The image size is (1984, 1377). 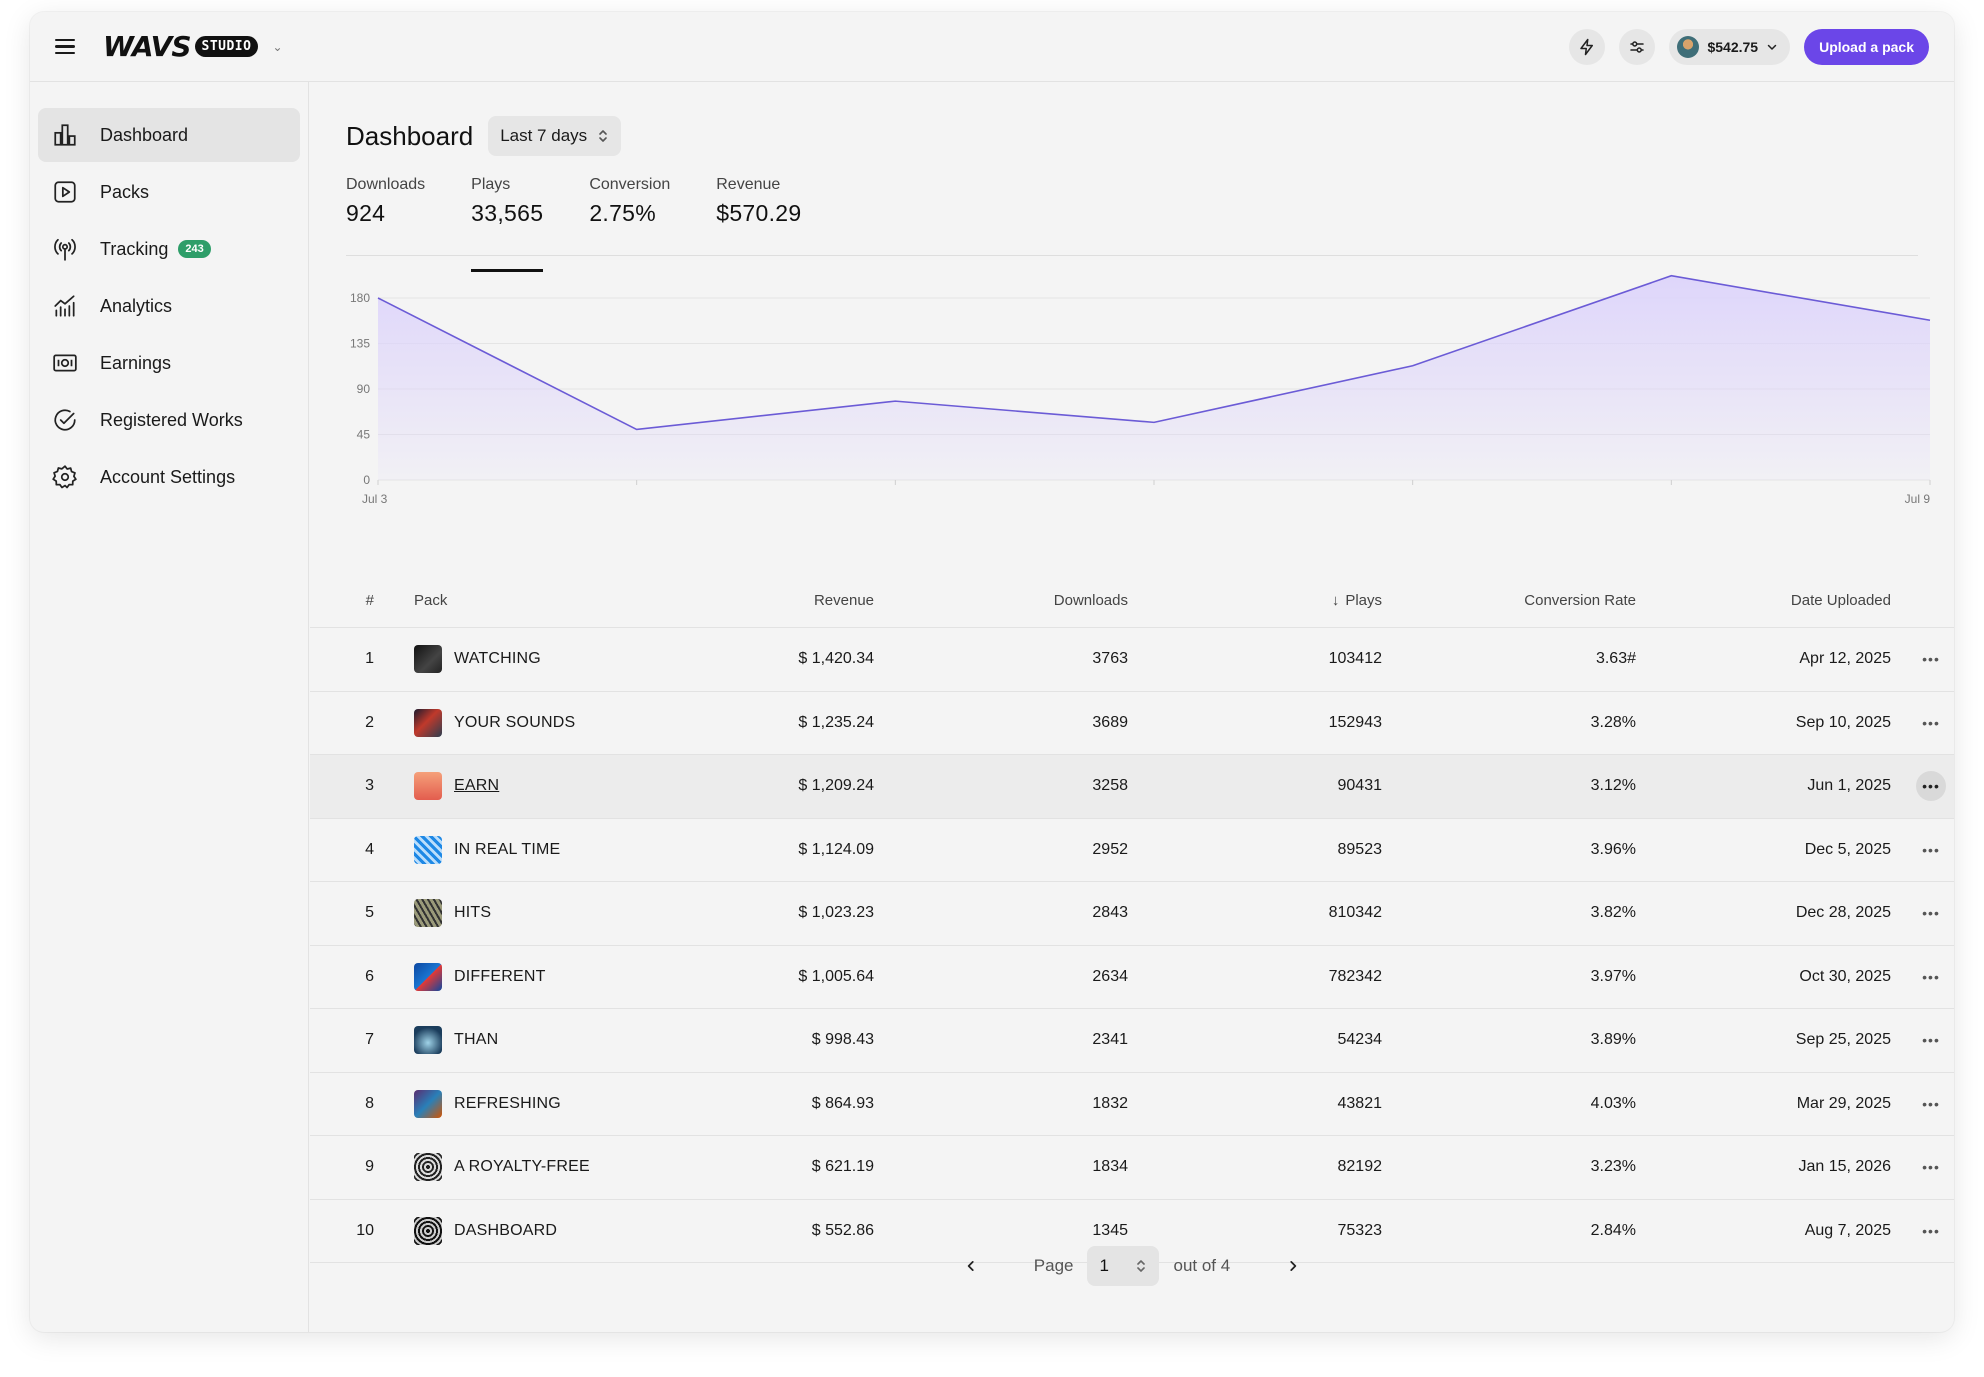 What do you see at coordinates (971, 1266) in the screenshot?
I see `prev-page-chevron-left-icon` at bounding box center [971, 1266].